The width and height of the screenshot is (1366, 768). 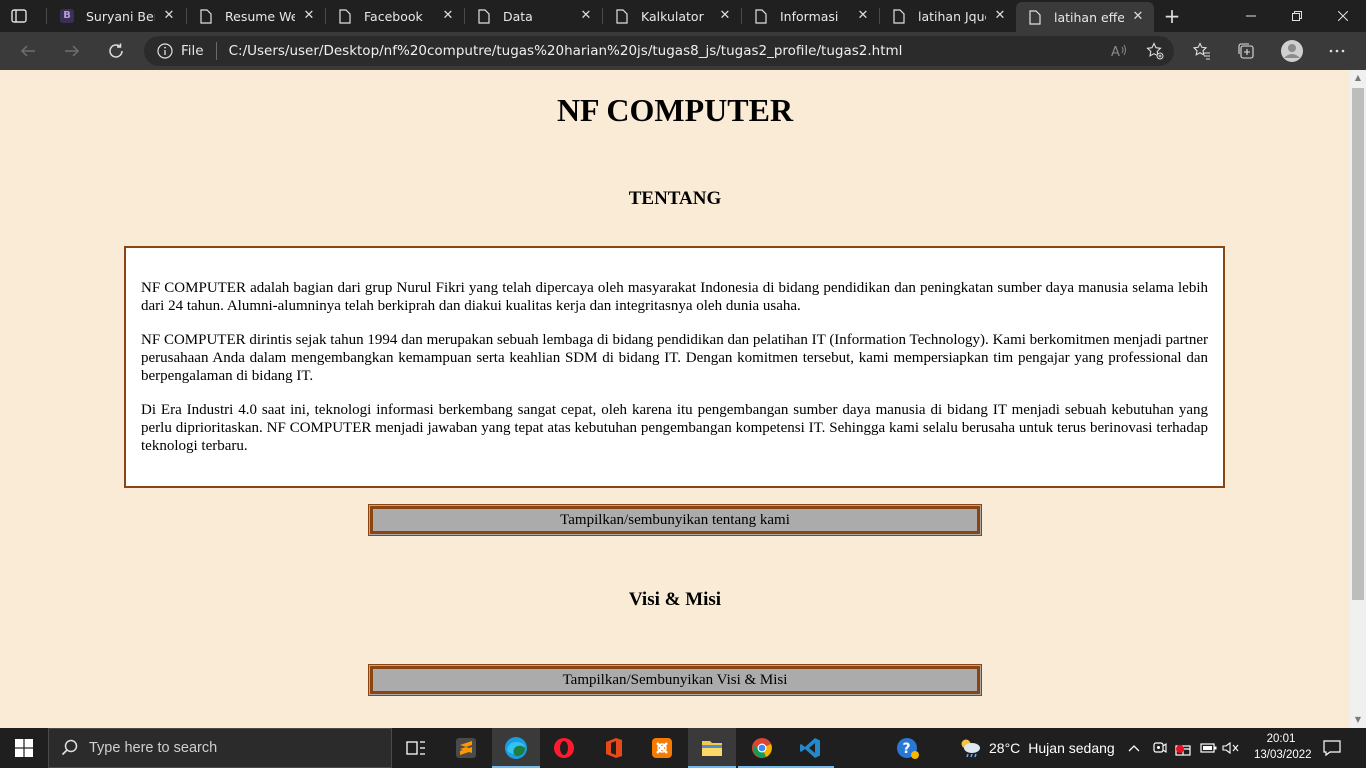 I want to click on back-arrow-icon, so click(x=27, y=51).